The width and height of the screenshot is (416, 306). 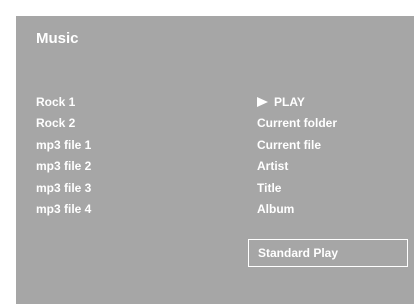 I want to click on list-item-rock-2: Rock 2, so click(x=63, y=126).